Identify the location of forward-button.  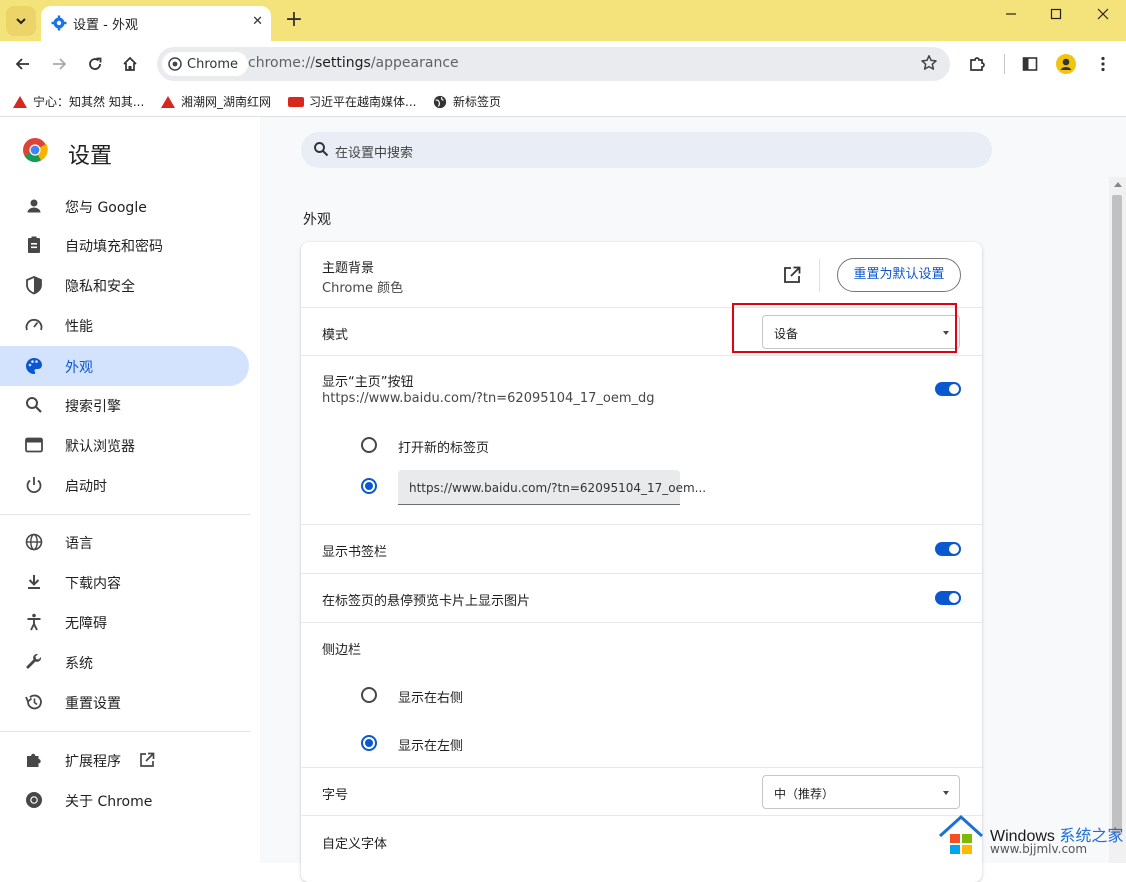
(59, 64).